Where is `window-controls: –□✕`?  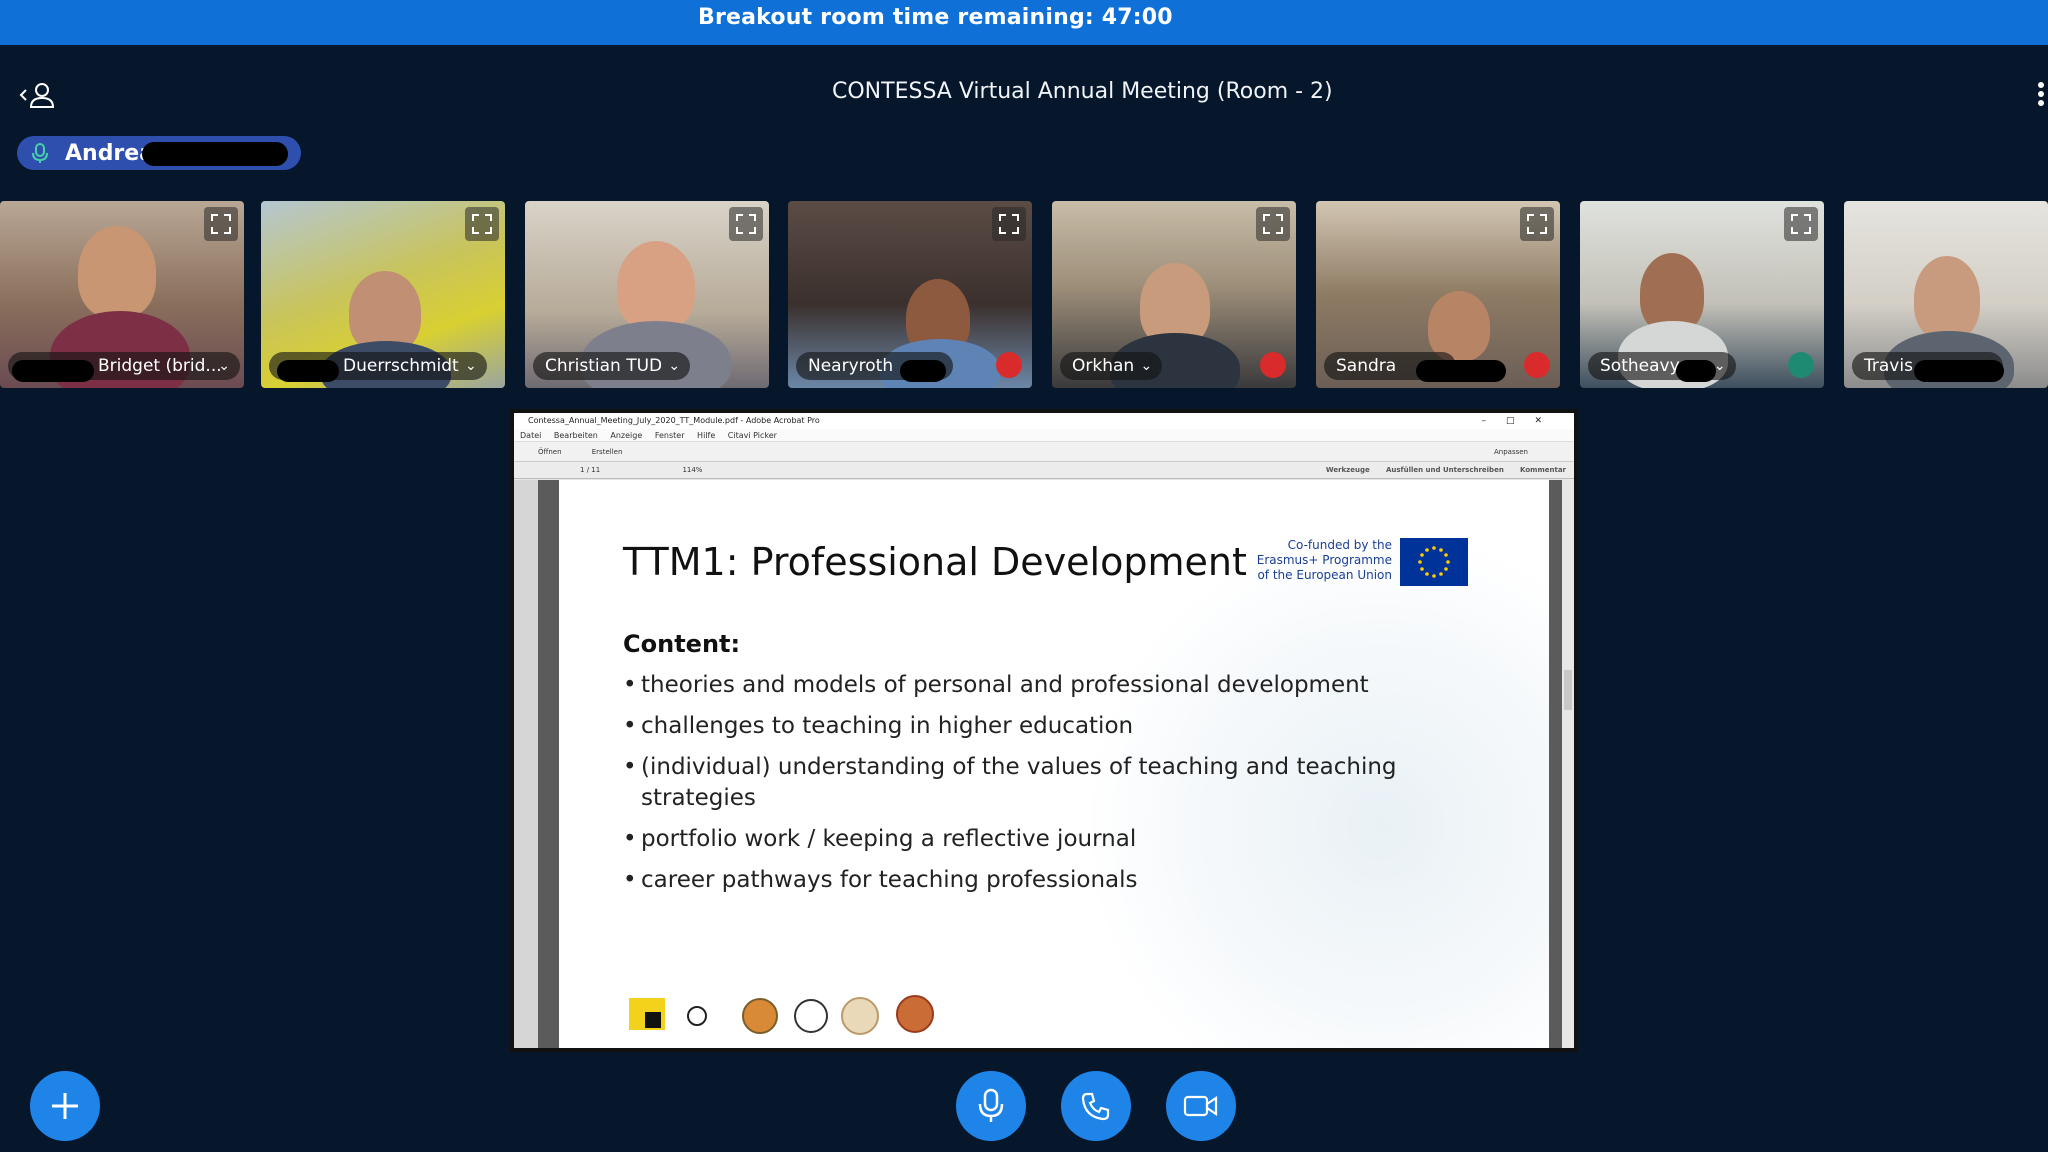 window-controls: –□✕ is located at coordinates (1521, 421).